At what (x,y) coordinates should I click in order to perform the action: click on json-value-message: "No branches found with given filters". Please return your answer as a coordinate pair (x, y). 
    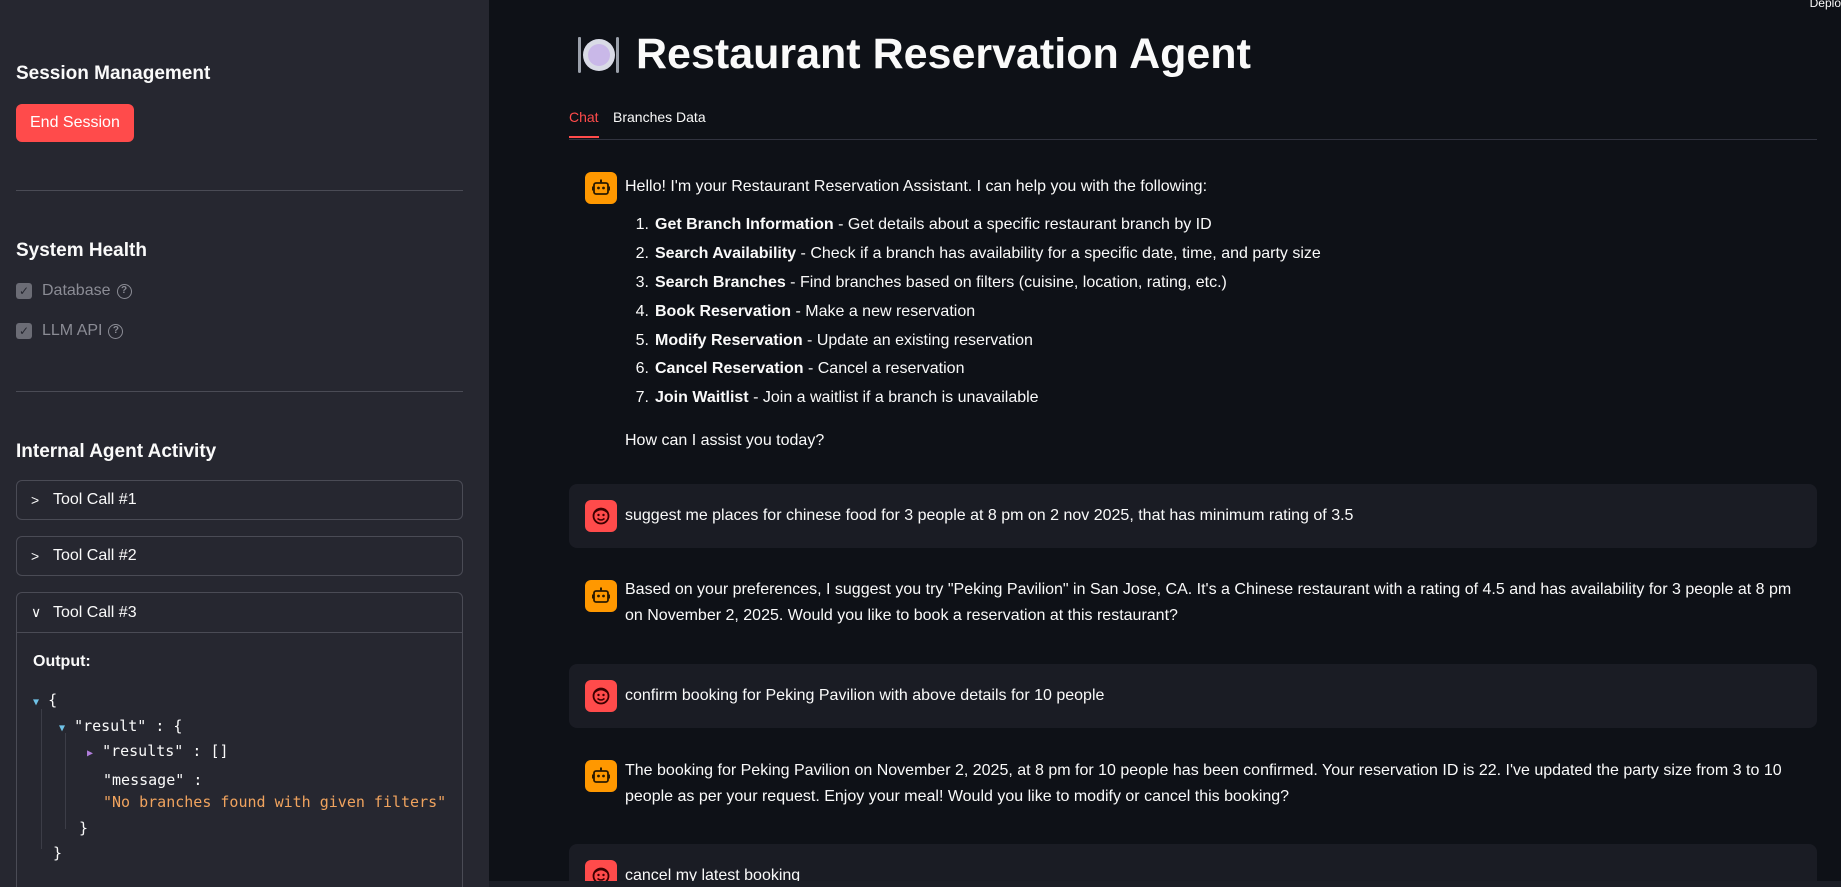
    Looking at the image, I should click on (275, 802).